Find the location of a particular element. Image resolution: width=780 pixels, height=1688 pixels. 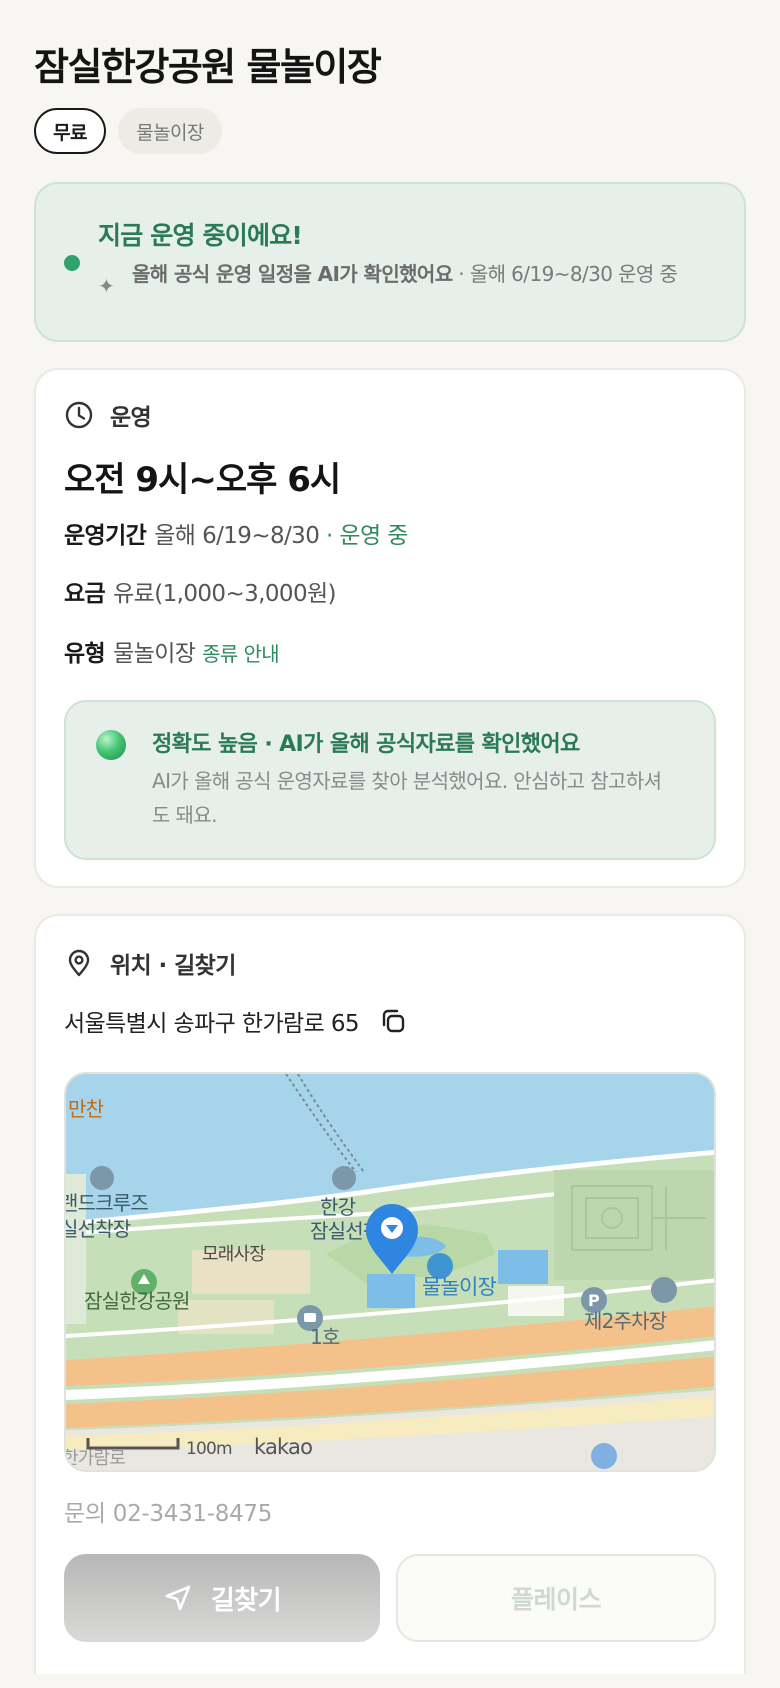

period-status: · 운영 중 is located at coordinates (366, 536).